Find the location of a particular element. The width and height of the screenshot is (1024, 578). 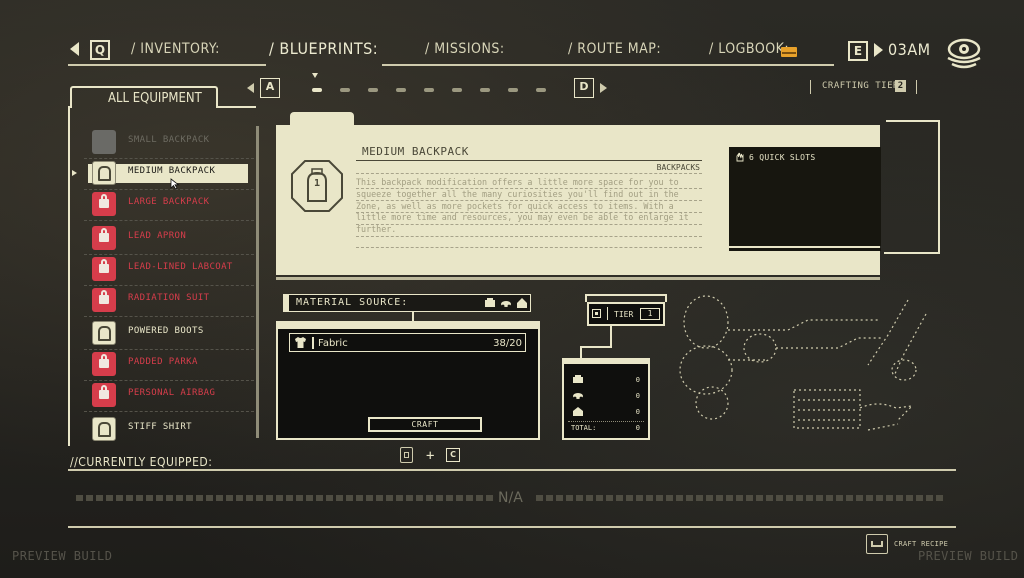

recipe-book-icon is located at coordinates (406, 455).